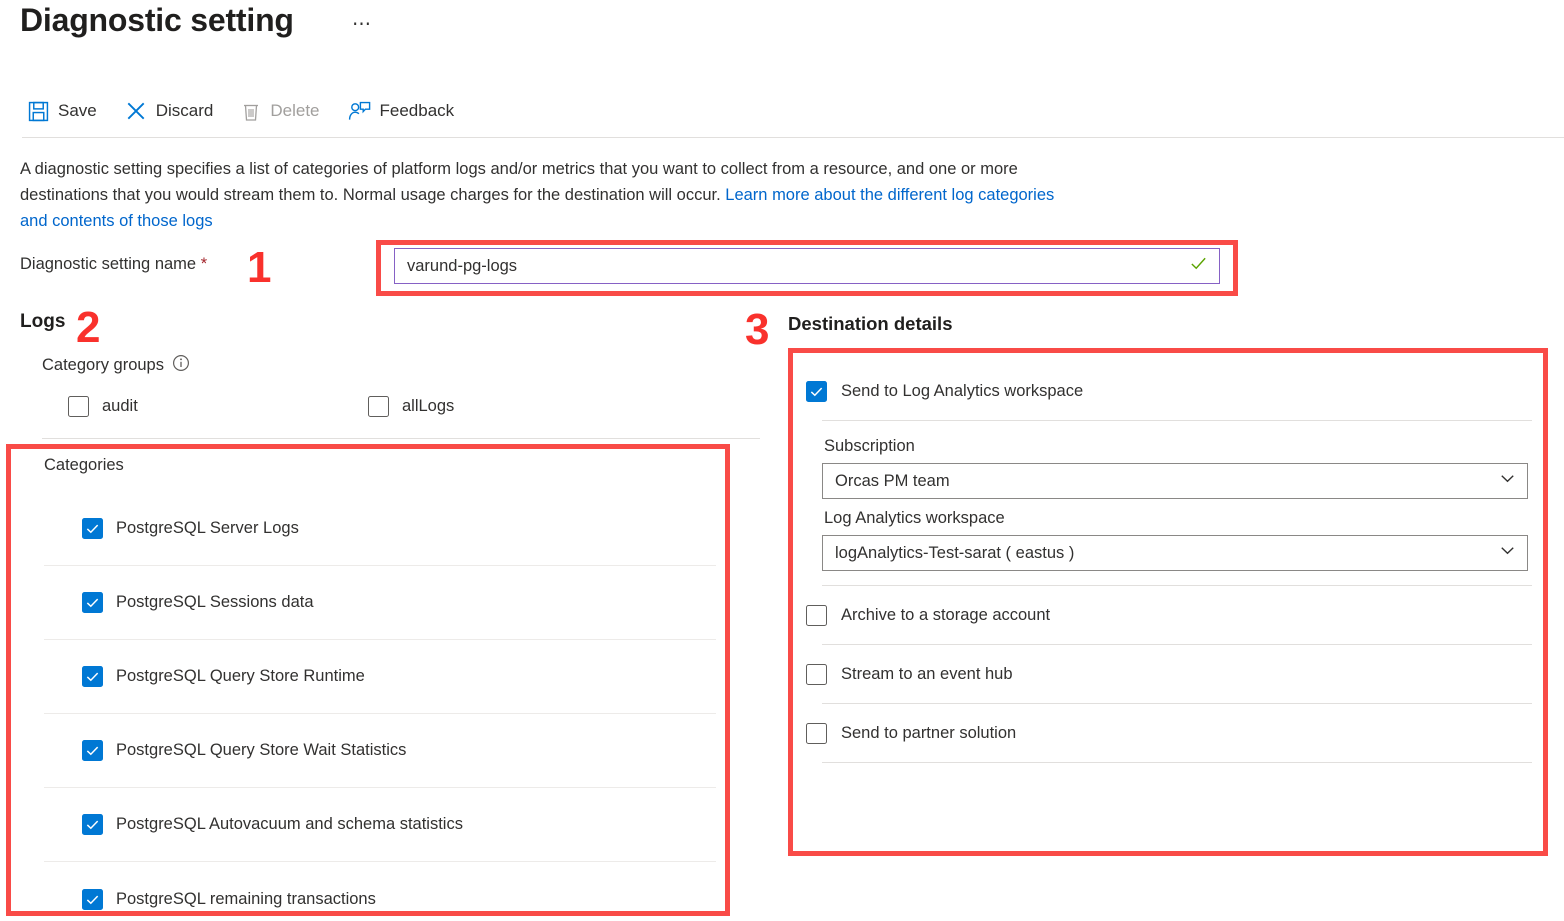  What do you see at coordinates (401, 438) in the screenshot?
I see `category-groups-divider` at bounding box center [401, 438].